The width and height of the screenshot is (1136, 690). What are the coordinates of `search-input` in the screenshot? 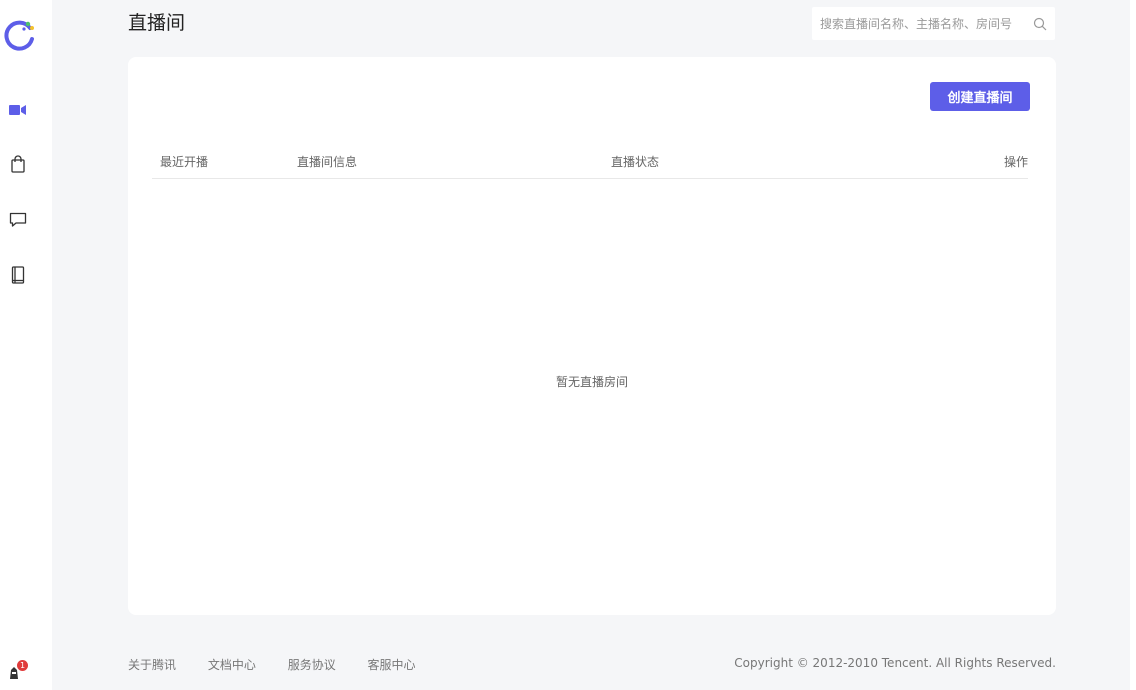 It's located at (925, 23).